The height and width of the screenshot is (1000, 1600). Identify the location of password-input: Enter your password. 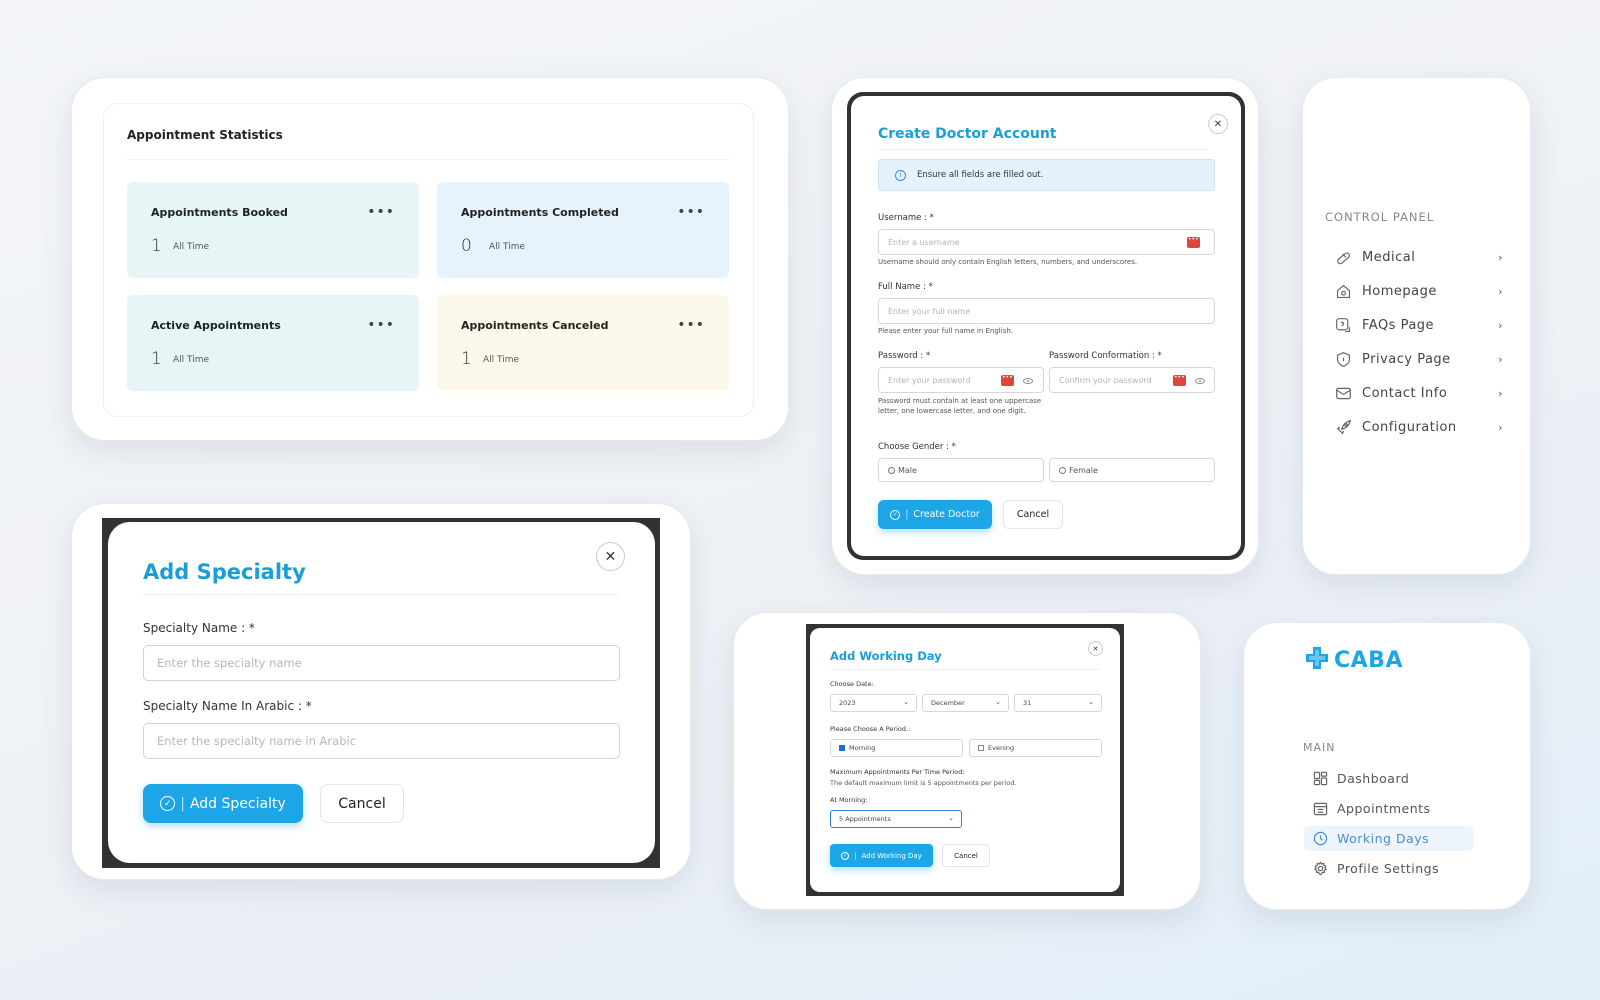
(961, 380).